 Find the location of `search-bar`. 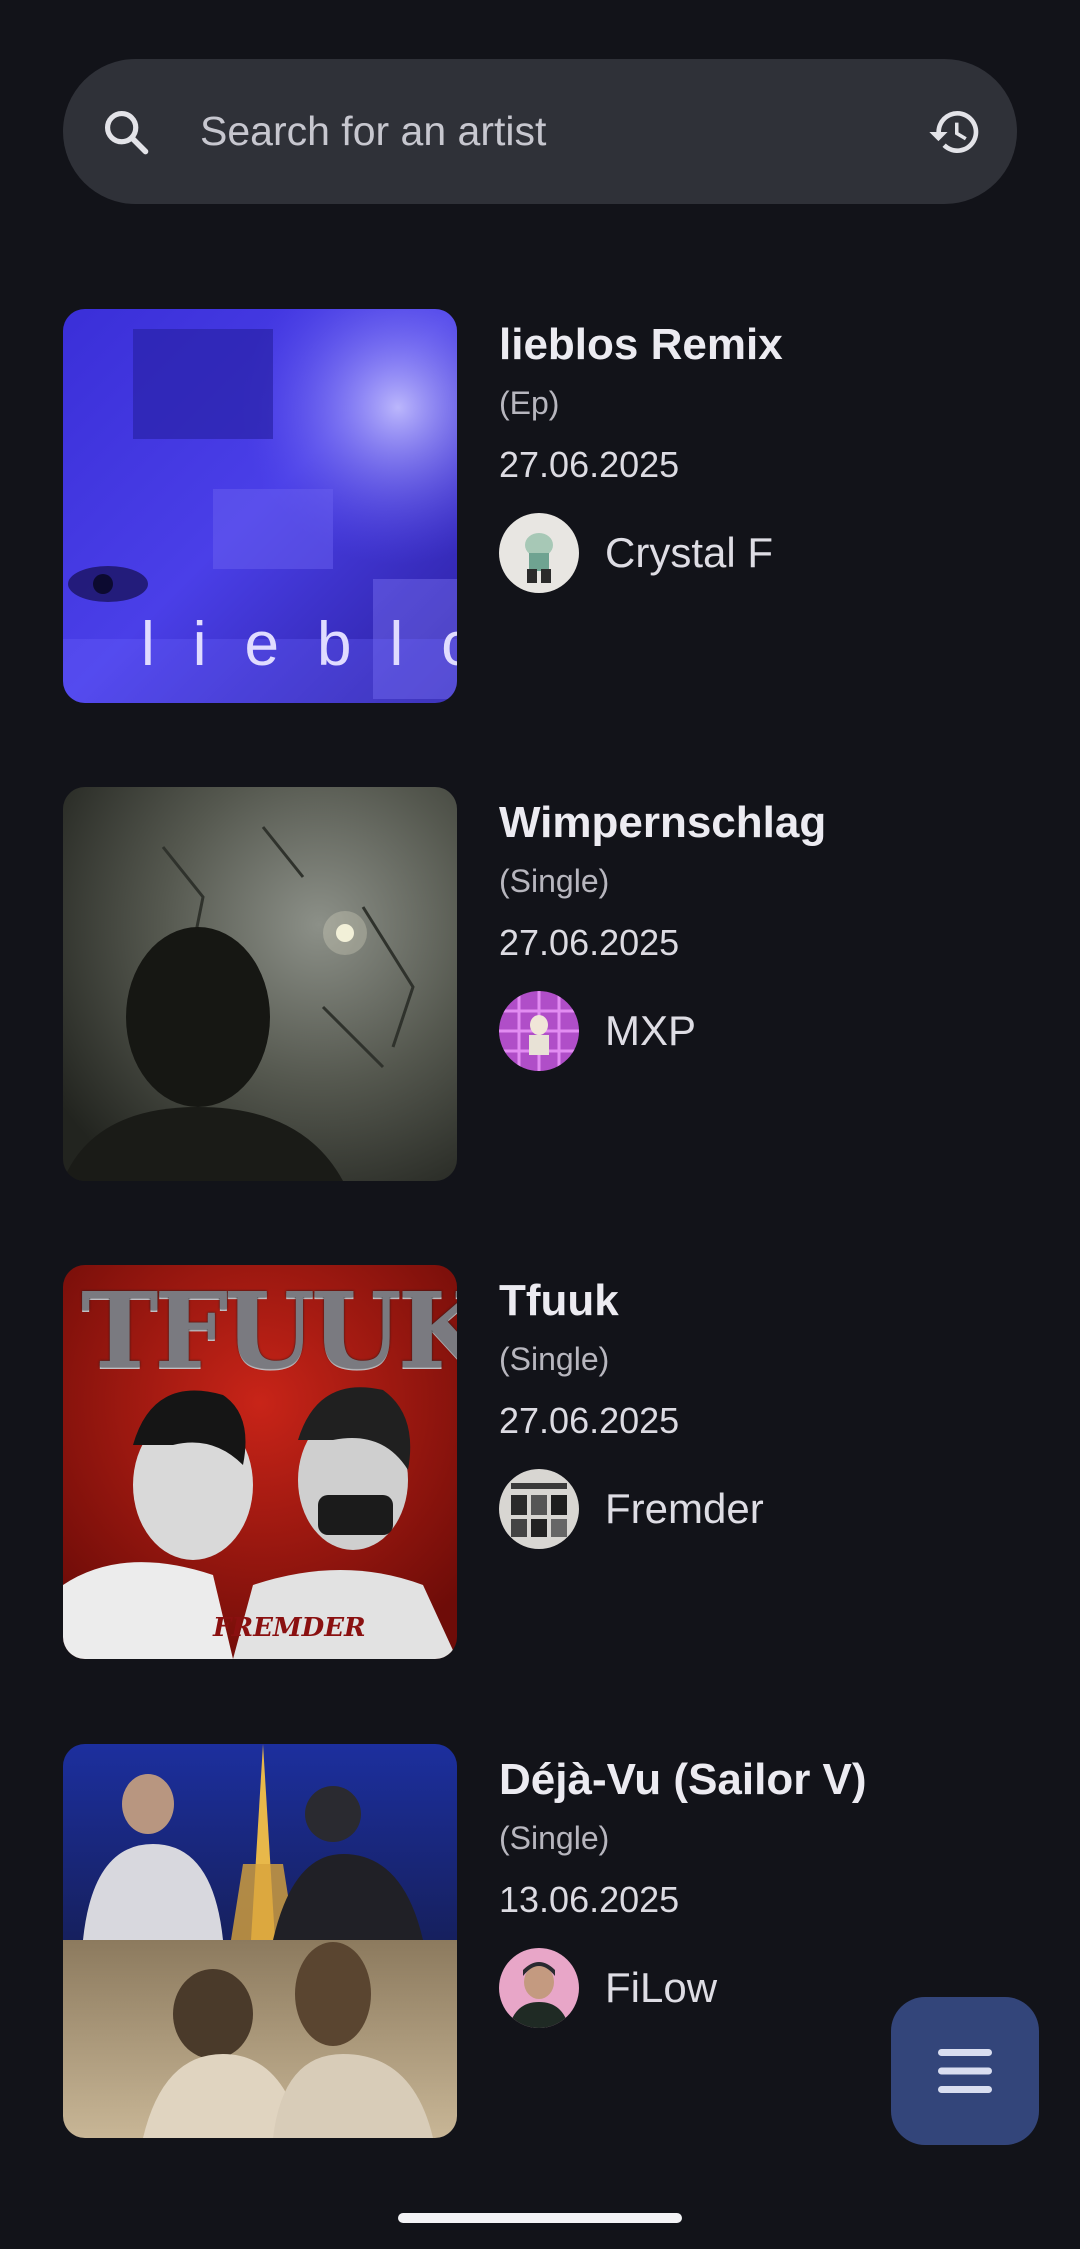

search-bar is located at coordinates (540, 131).